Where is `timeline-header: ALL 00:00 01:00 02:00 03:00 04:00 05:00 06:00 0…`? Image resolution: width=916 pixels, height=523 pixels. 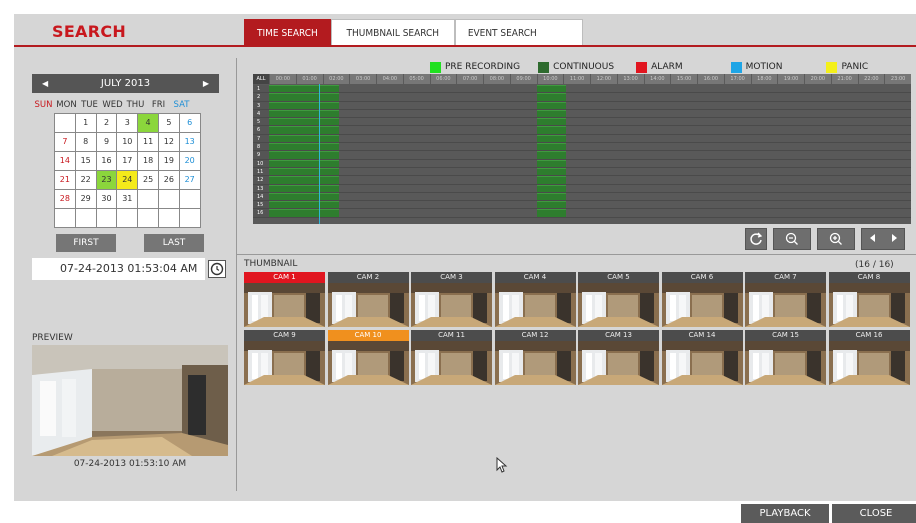 timeline-header: ALL 00:00 01:00 02:00 03:00 04:00 05:00 06:00 0… is located at coordinates (582, 79).